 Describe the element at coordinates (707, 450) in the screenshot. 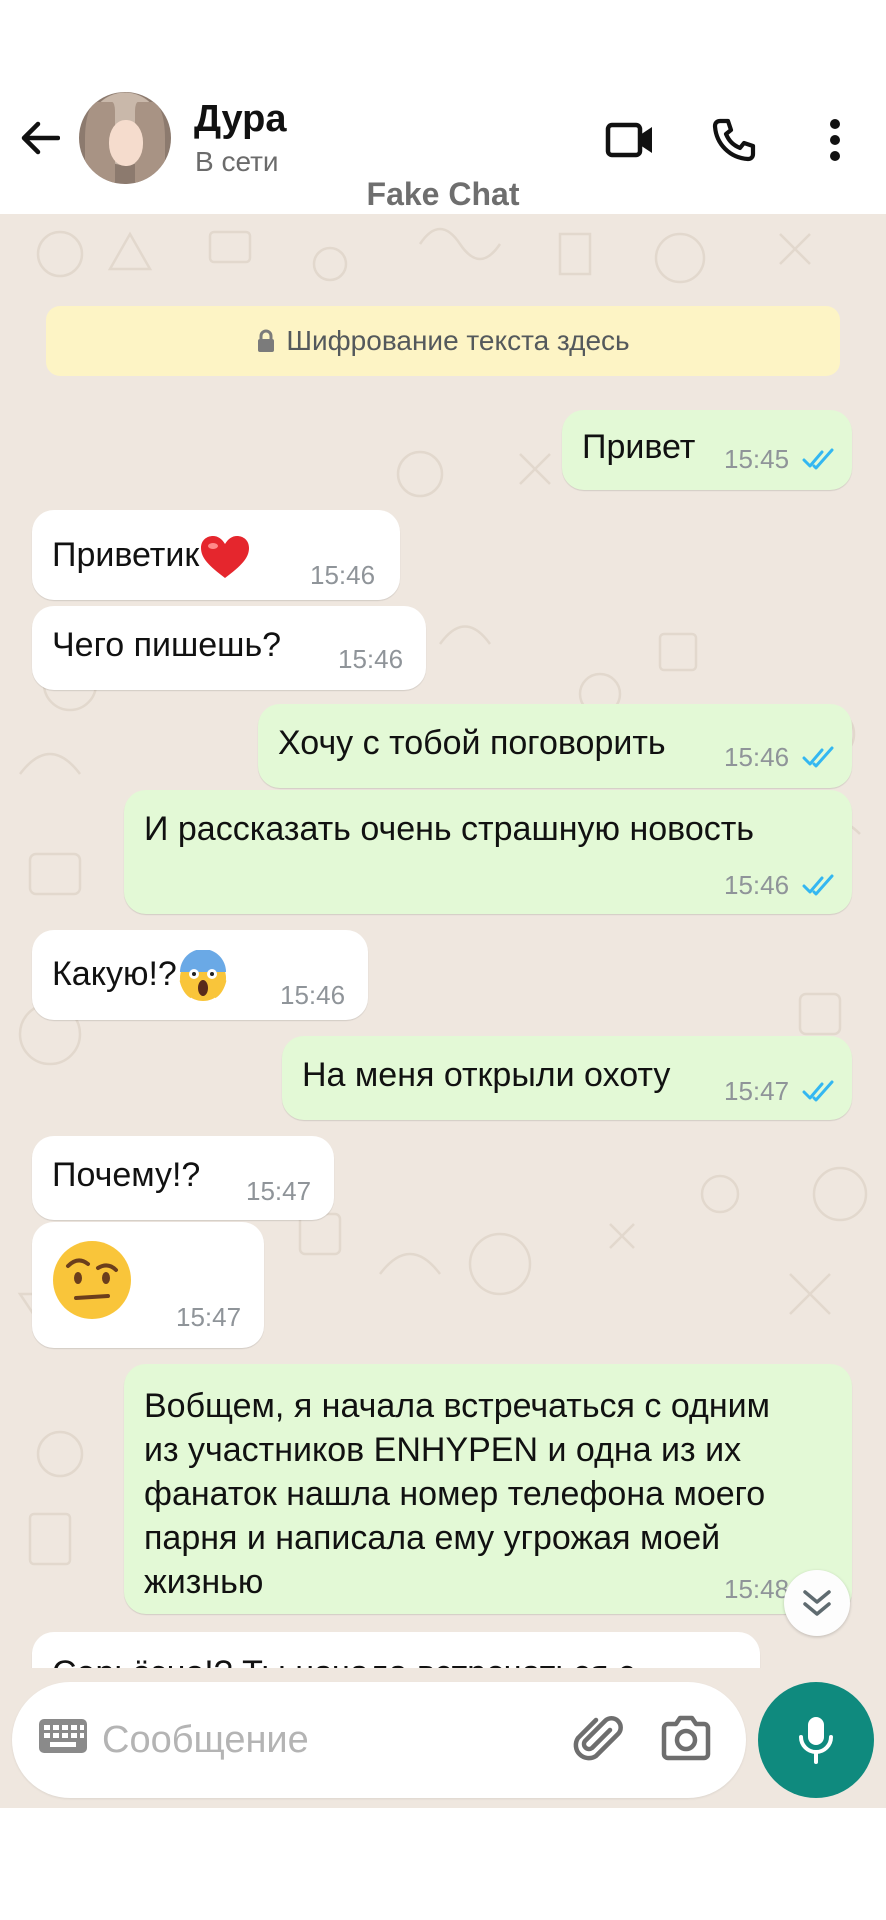

I see `message-bubble: Привет 15:45` at that location.